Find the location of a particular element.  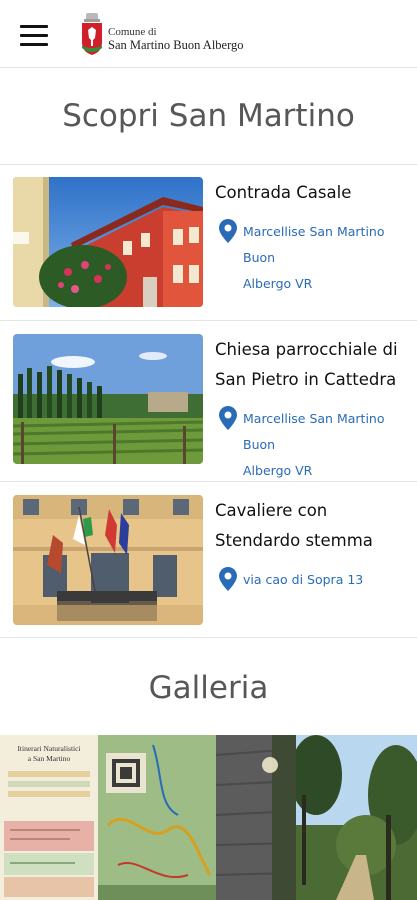

poi-location-text: via cao di Sopra 13 is located at coordinates (330, 580).